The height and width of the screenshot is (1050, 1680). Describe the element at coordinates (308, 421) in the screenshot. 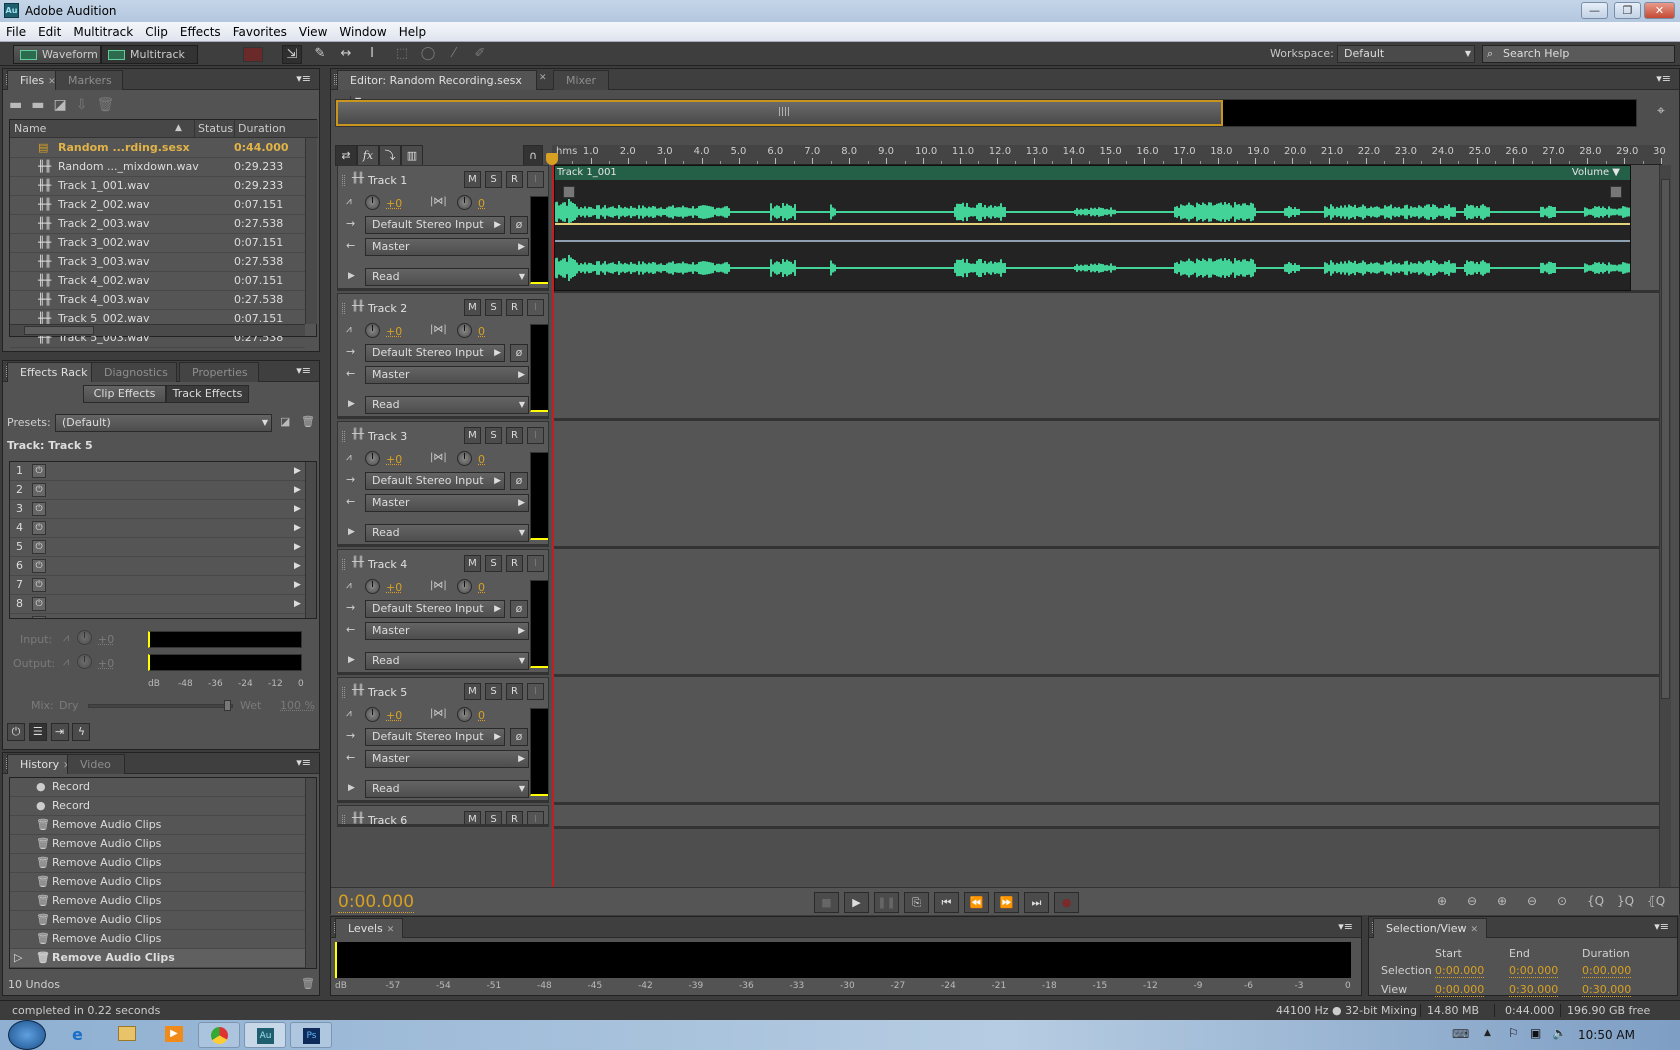

I see `delete-preset-icon: 🗑` at that location.